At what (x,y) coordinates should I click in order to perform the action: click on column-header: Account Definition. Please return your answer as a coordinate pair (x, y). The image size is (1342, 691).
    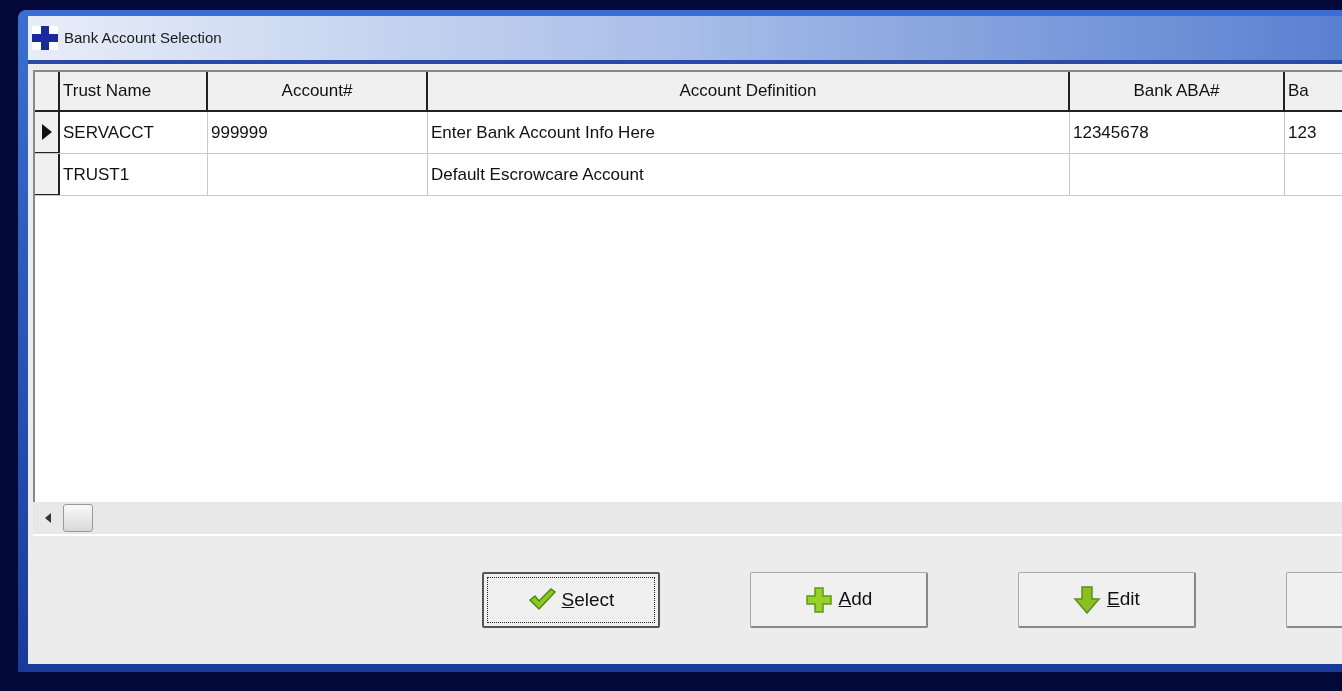
    Looking at the image, I should click on (749, 91).